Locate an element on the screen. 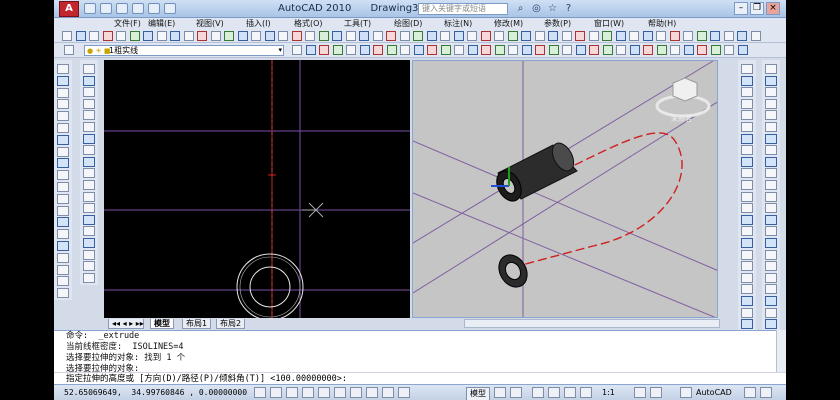  polar-tracking-button is located at coordinates (308, 392).